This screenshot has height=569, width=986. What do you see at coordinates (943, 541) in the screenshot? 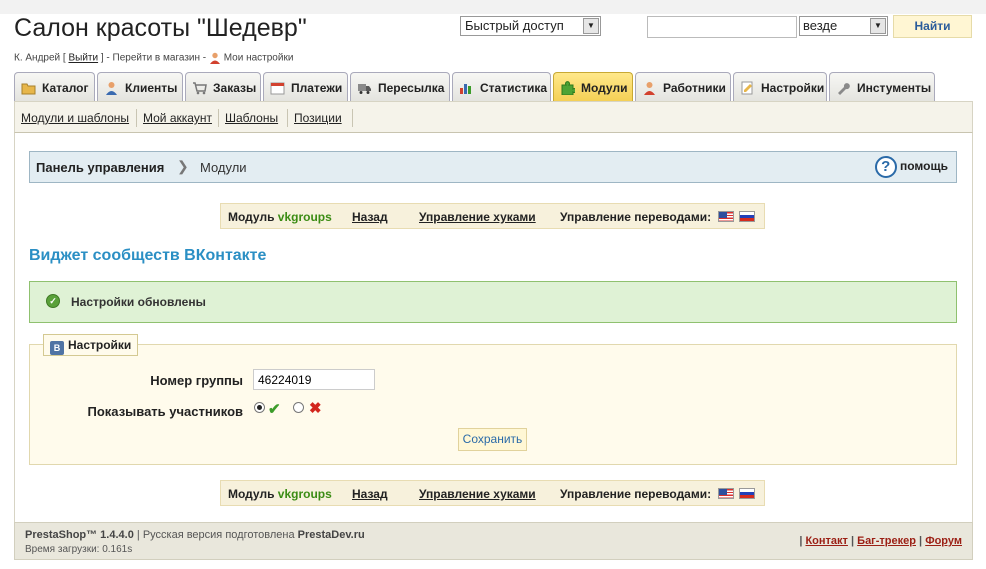
I see `footer-forum-link: Форум` at bounding box center [943, 541].